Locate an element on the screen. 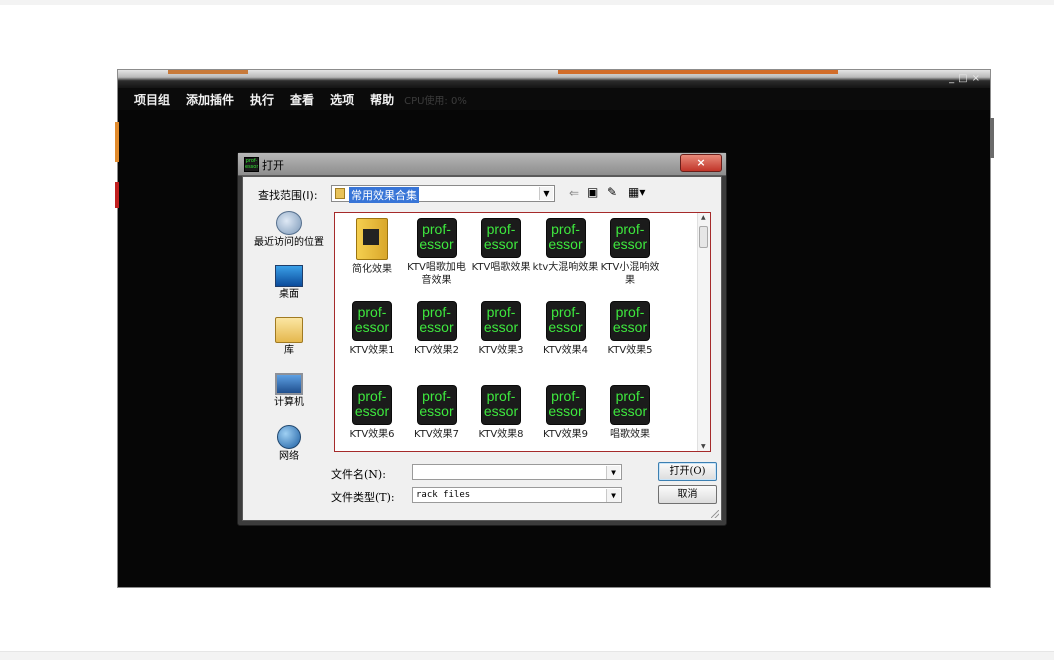 Image resolution: width=1054 pixels, height=660 pixels. network-icon is located at coordinates (289, 437).